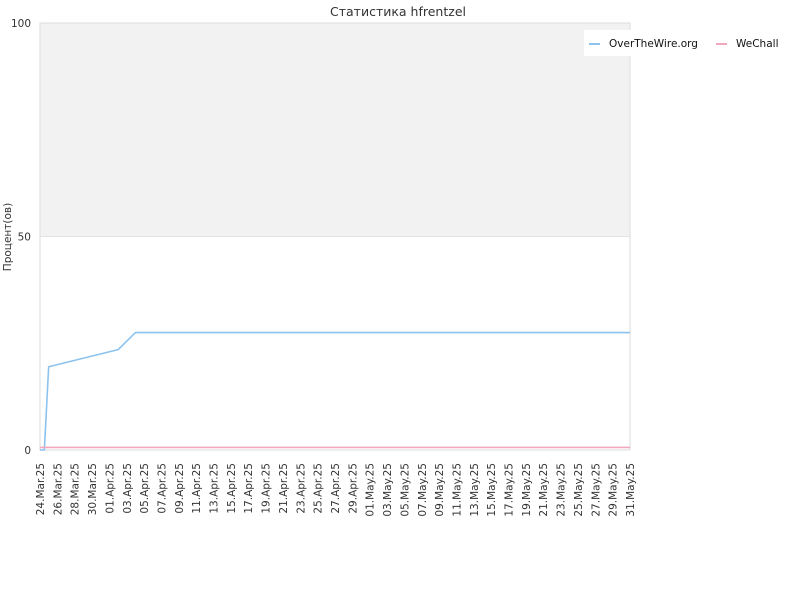 The height and width of the screenshot is (600, 800). I want to click on x-tick-label: 17.Apr.25, so click(249, 488).